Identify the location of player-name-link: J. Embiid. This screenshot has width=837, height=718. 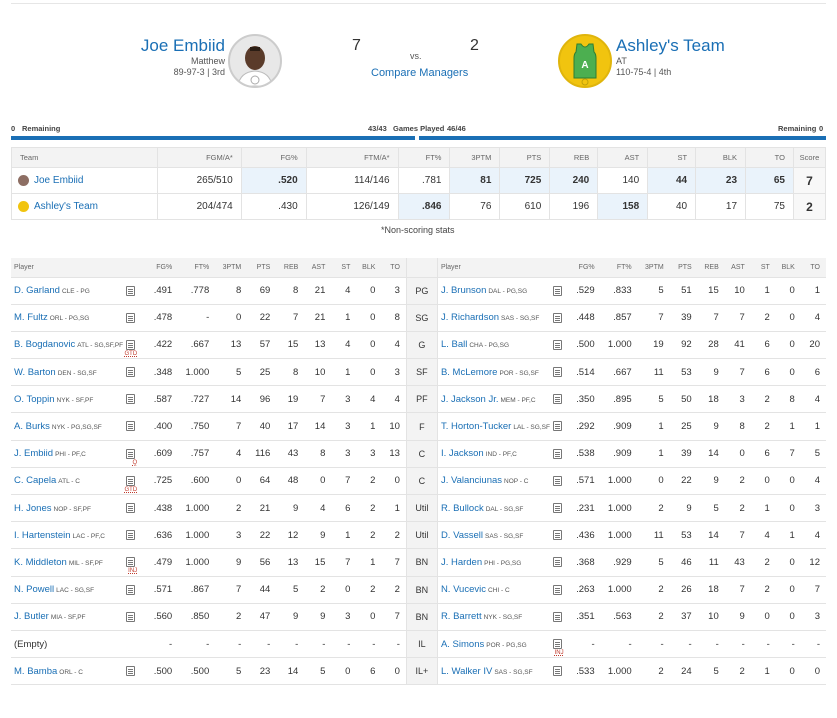
(33, 453).